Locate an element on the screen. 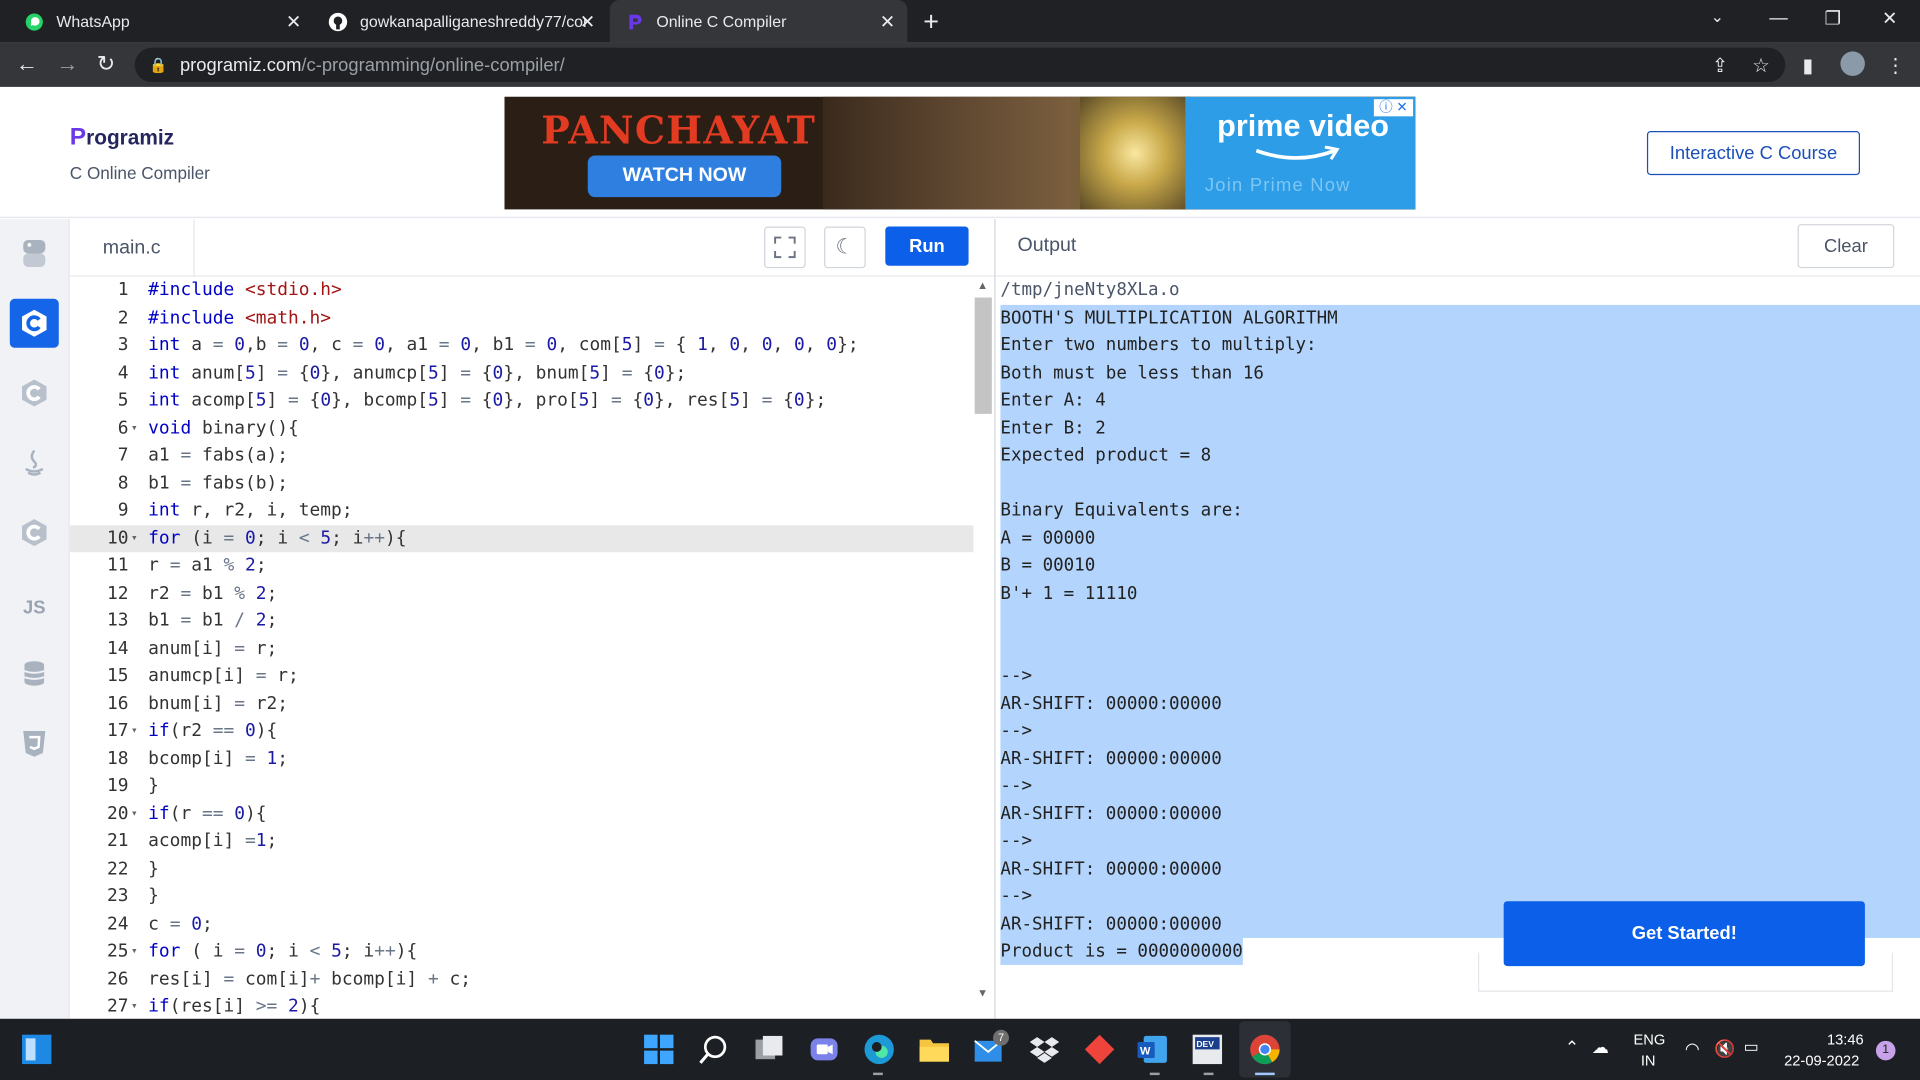 Image resolution: width=1920 pixels, height=1080 pixels. onedrive-cloud-icon: ☁ is located at coordinates (1600, 1047).